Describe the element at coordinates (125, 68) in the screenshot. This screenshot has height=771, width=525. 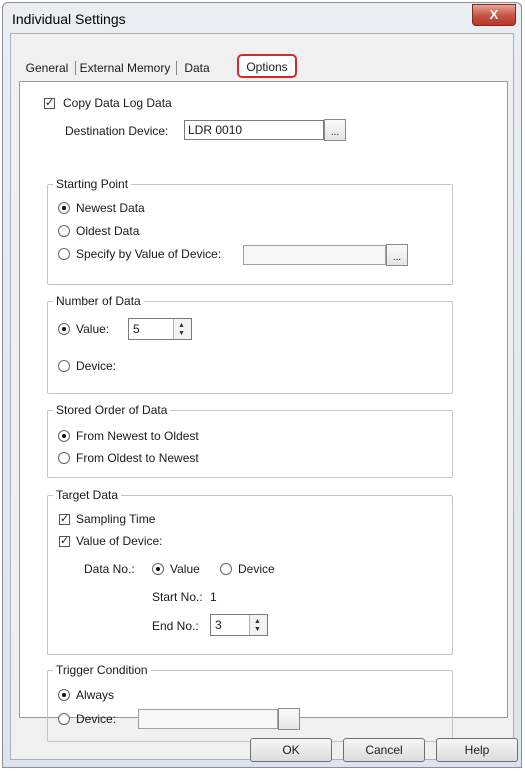
I see `tab-external-memory: External Memory` at that location.